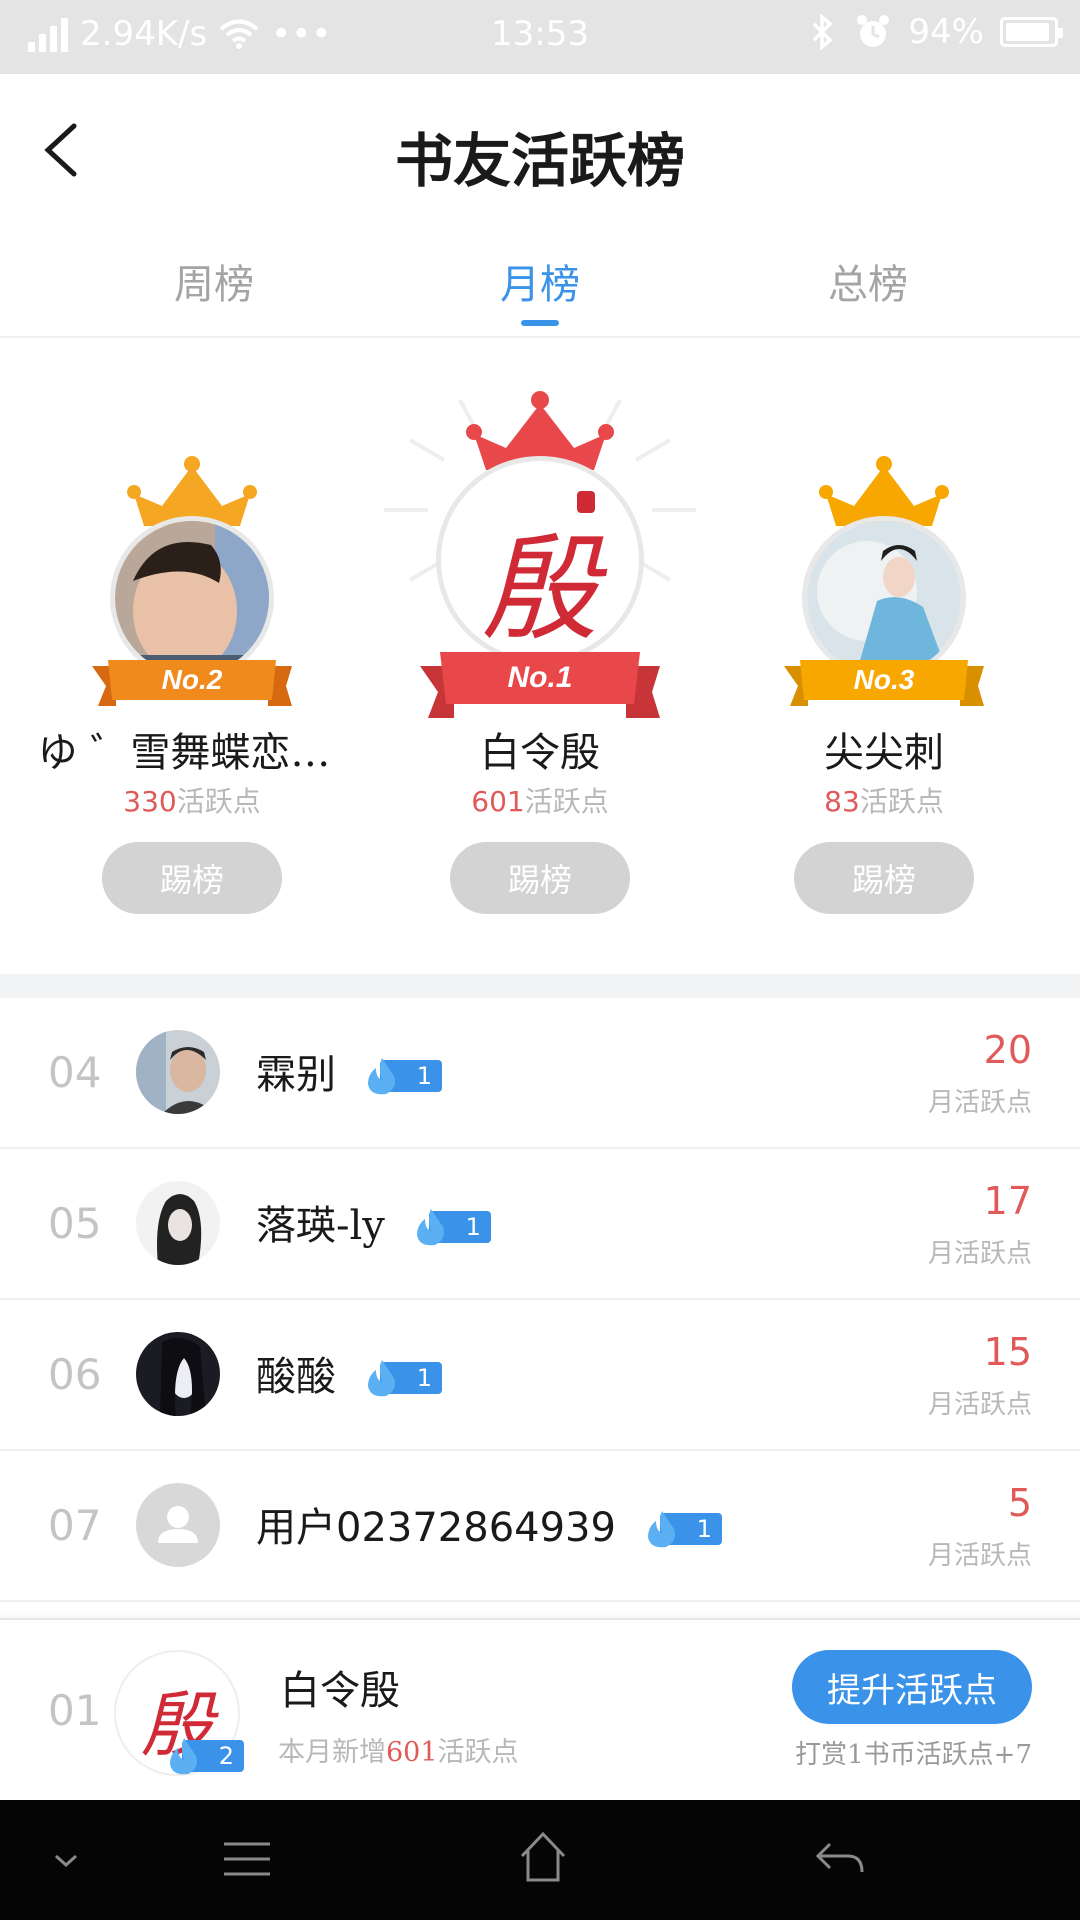  Describe the element at coordinates (398, 1752) in the screenshot. I see `my-monthly-summary: 本月新增601活跃点` at that location.